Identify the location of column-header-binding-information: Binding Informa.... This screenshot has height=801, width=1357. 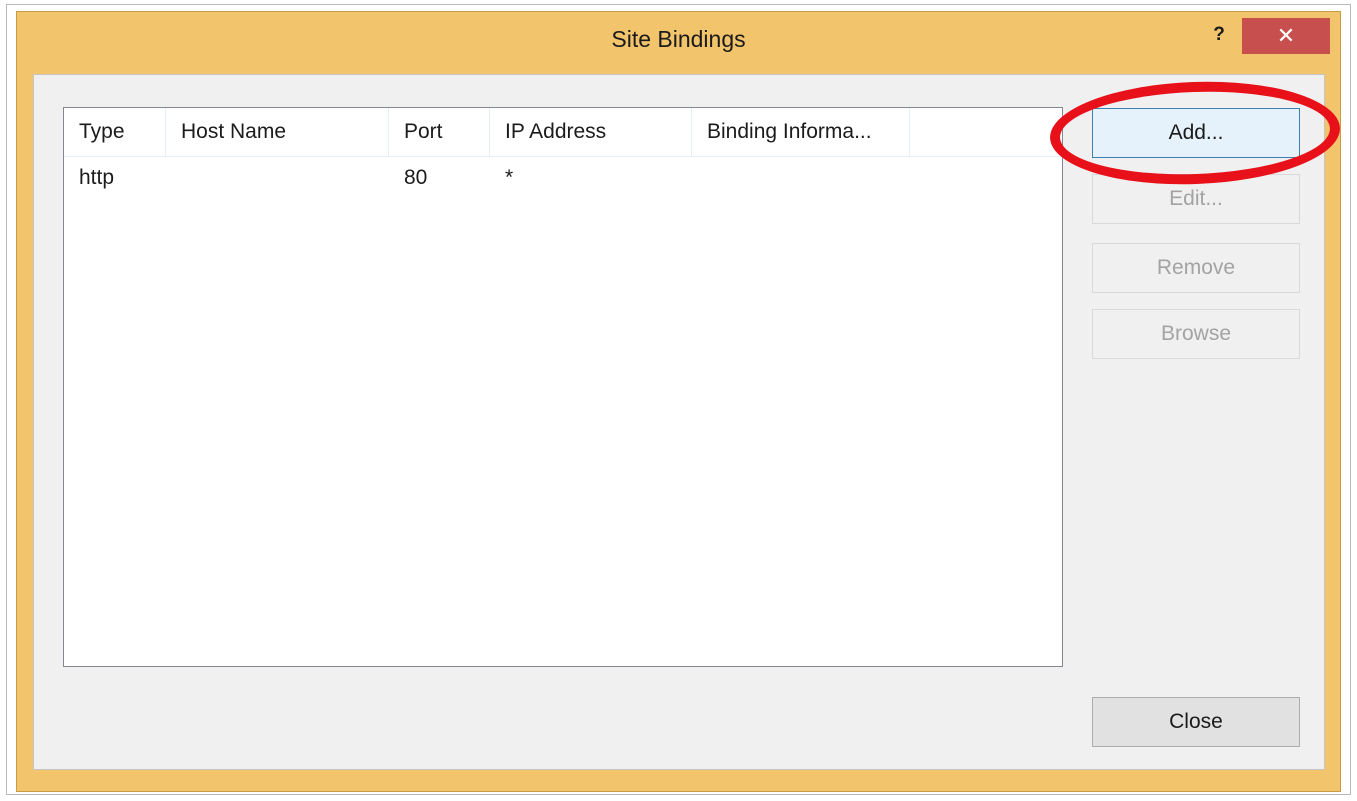
(801, 132).